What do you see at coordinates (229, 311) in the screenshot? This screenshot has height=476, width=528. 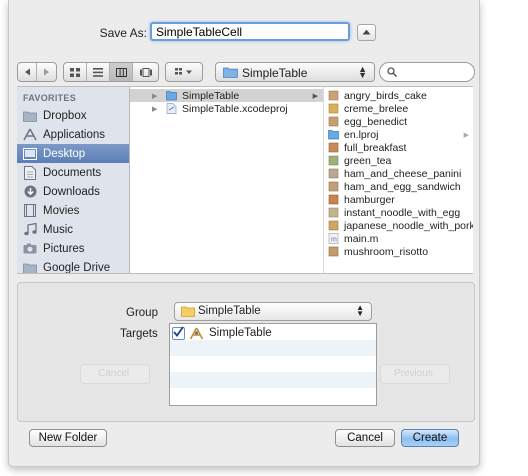 I see `group-popup-label: SimpleTable` at bounding box center [229, 311].